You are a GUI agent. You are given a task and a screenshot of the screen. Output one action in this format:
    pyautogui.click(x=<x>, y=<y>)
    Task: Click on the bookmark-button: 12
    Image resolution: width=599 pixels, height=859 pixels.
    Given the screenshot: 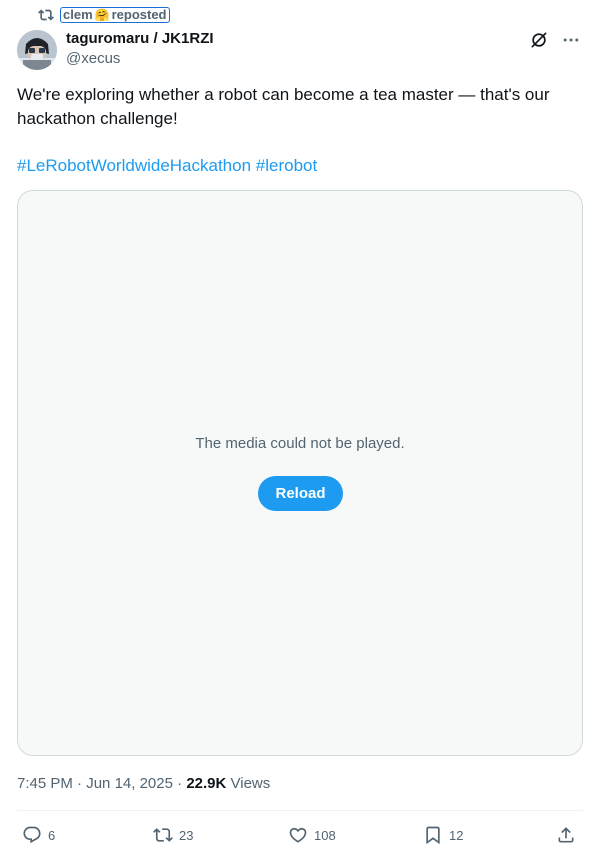 What is the action you would take?
    pyautogui.click(x=443, y=835)
    